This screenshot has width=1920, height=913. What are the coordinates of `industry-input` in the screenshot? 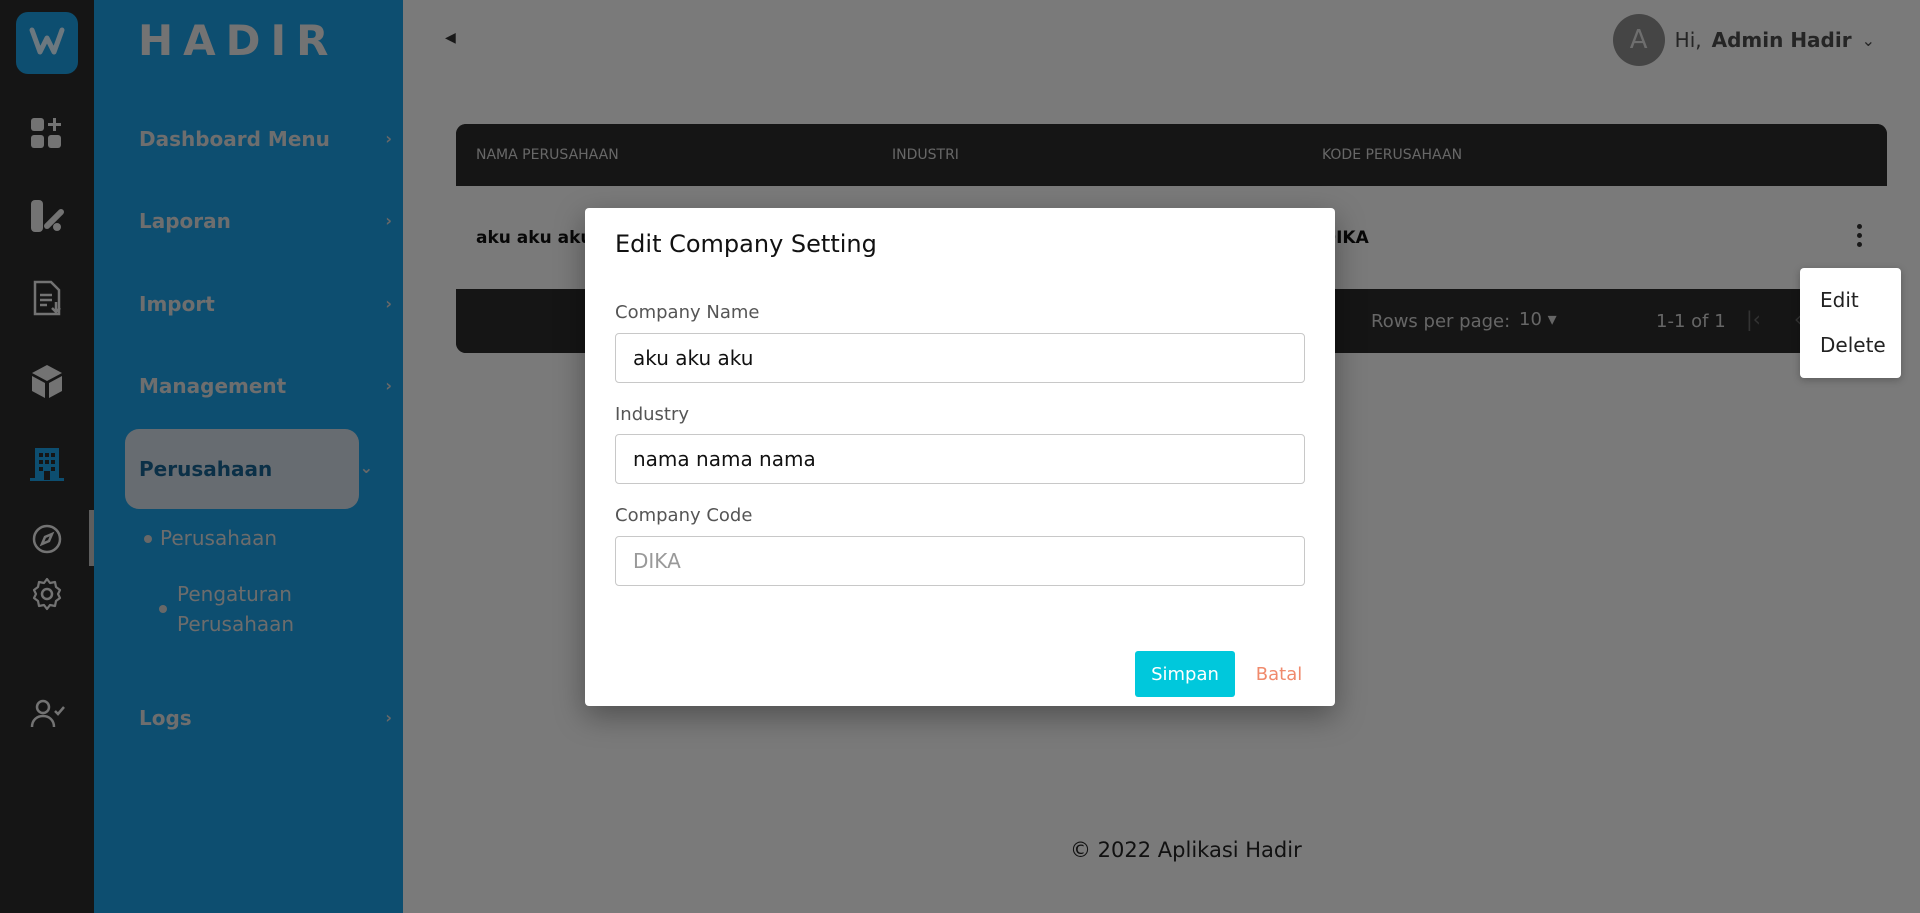 It's located at (960, 459).